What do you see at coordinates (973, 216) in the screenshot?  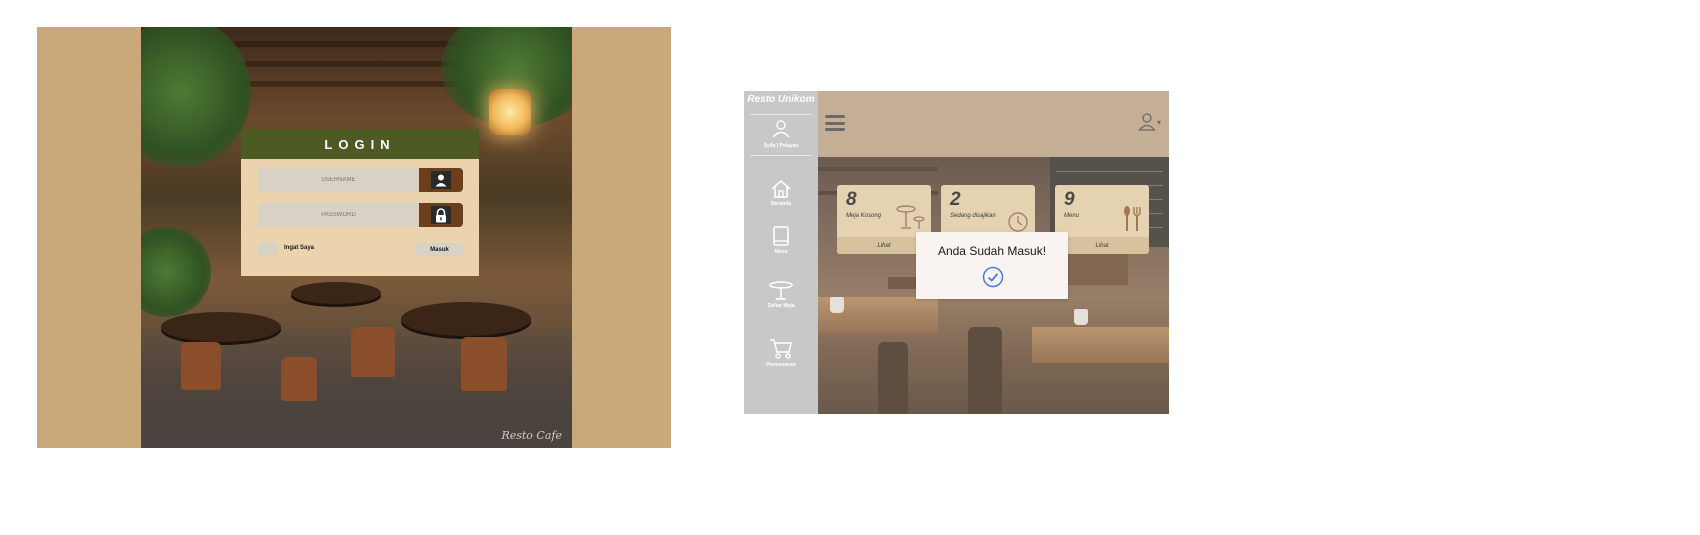 I see `stat-label: Sedang disajikan` at bounding box center [973, 216].